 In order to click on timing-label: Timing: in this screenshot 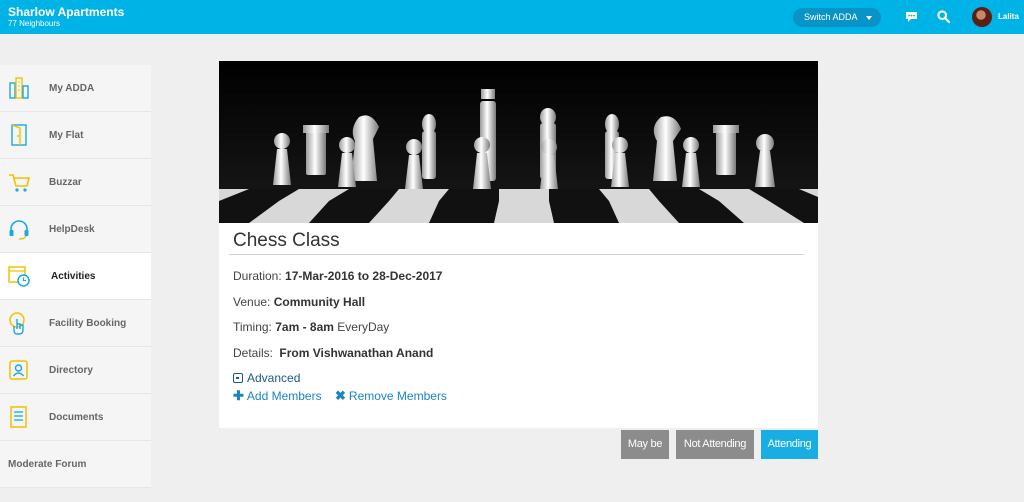, I will do `click(252, 327)`.